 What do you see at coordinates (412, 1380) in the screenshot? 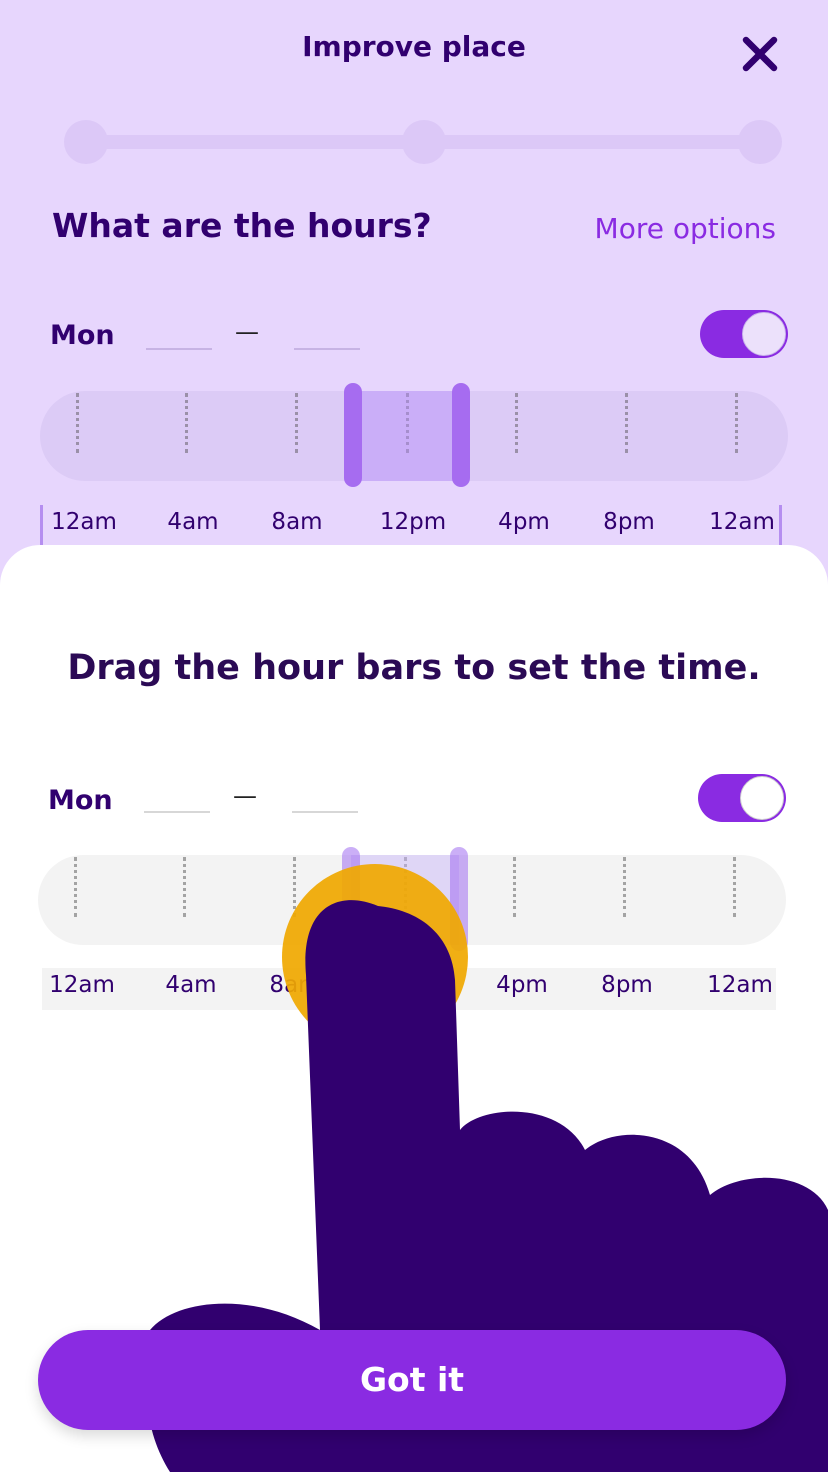
I see `got-it-button: Got it` at bounding box center [412, 1380].